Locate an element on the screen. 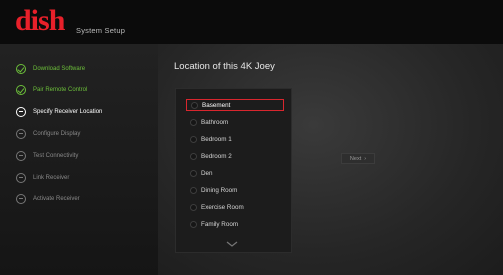 The image size is (503, 275). location-option-bedroom-1: Bedroom 1 is located at coordinates (235, 139).